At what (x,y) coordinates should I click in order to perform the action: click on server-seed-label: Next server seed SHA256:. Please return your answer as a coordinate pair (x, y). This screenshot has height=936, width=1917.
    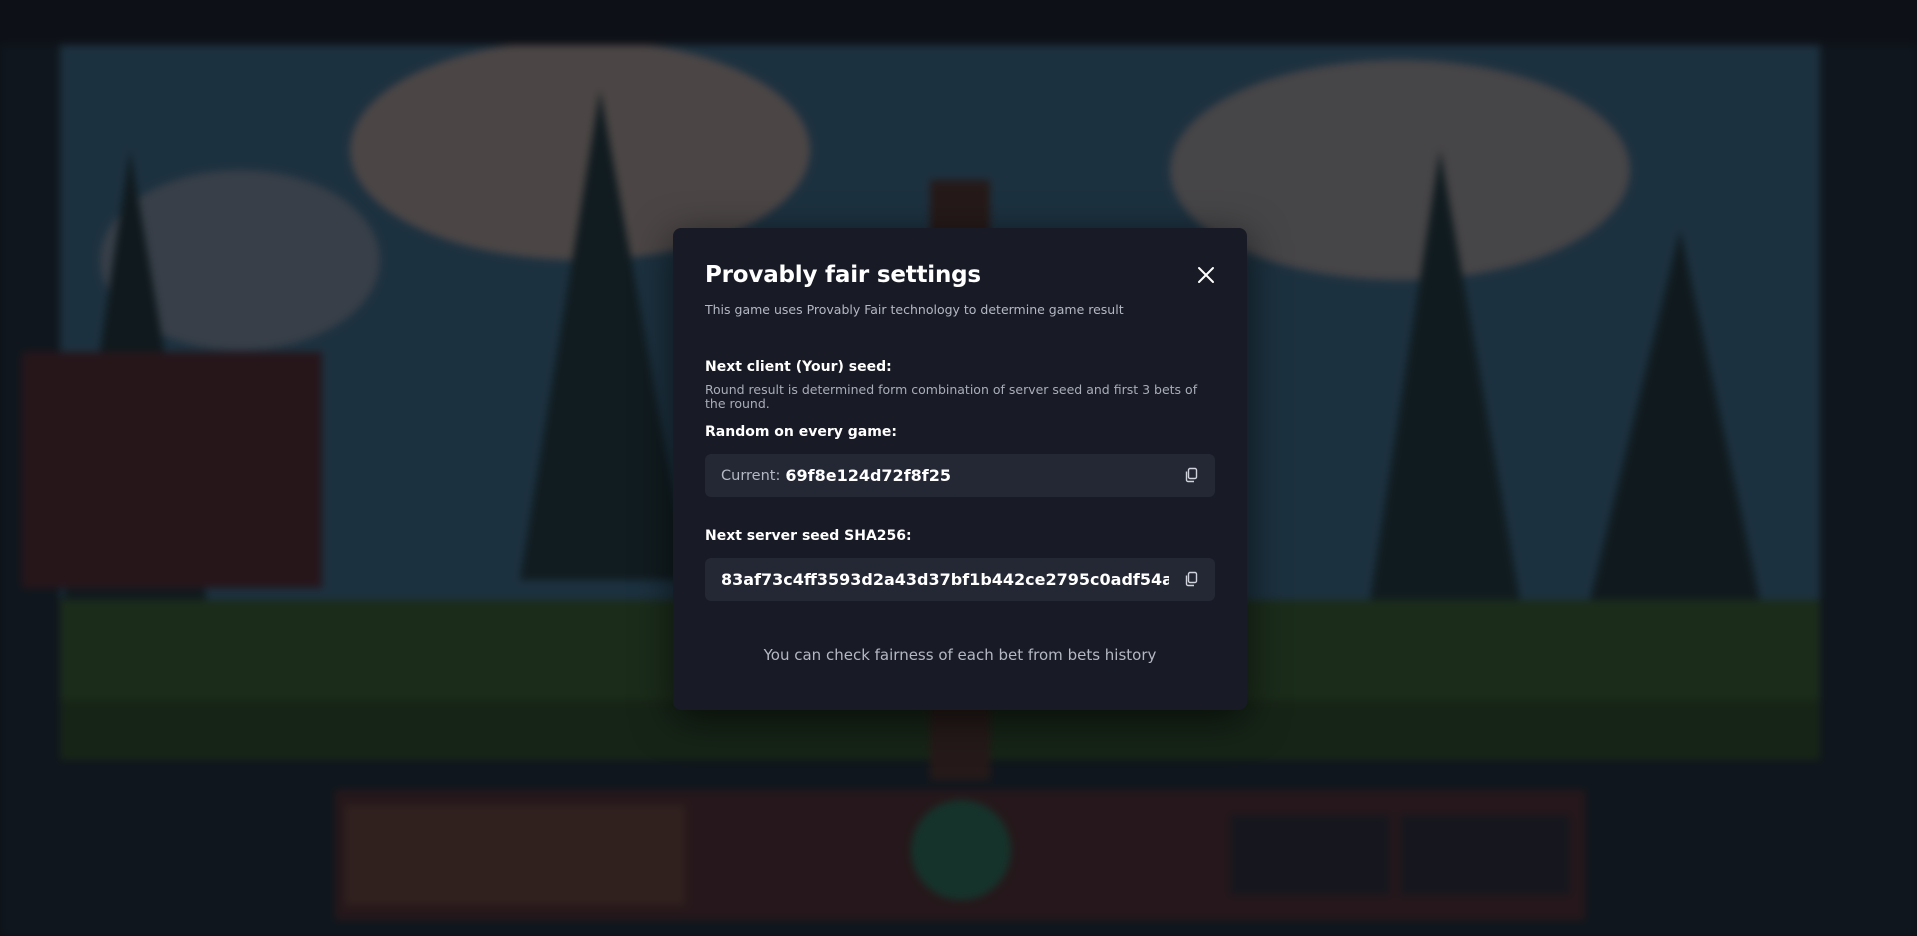
    Looking at the image, I should click on (808, 536).